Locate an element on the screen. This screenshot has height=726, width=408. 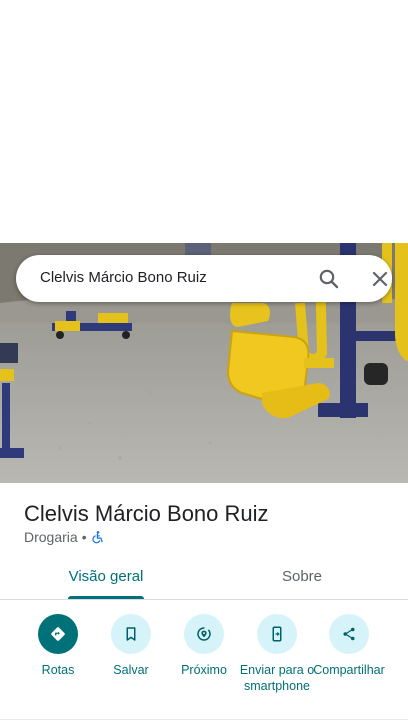
send-to-phone-button: Enviar para o smartphone is located at coordinates (277, 654).